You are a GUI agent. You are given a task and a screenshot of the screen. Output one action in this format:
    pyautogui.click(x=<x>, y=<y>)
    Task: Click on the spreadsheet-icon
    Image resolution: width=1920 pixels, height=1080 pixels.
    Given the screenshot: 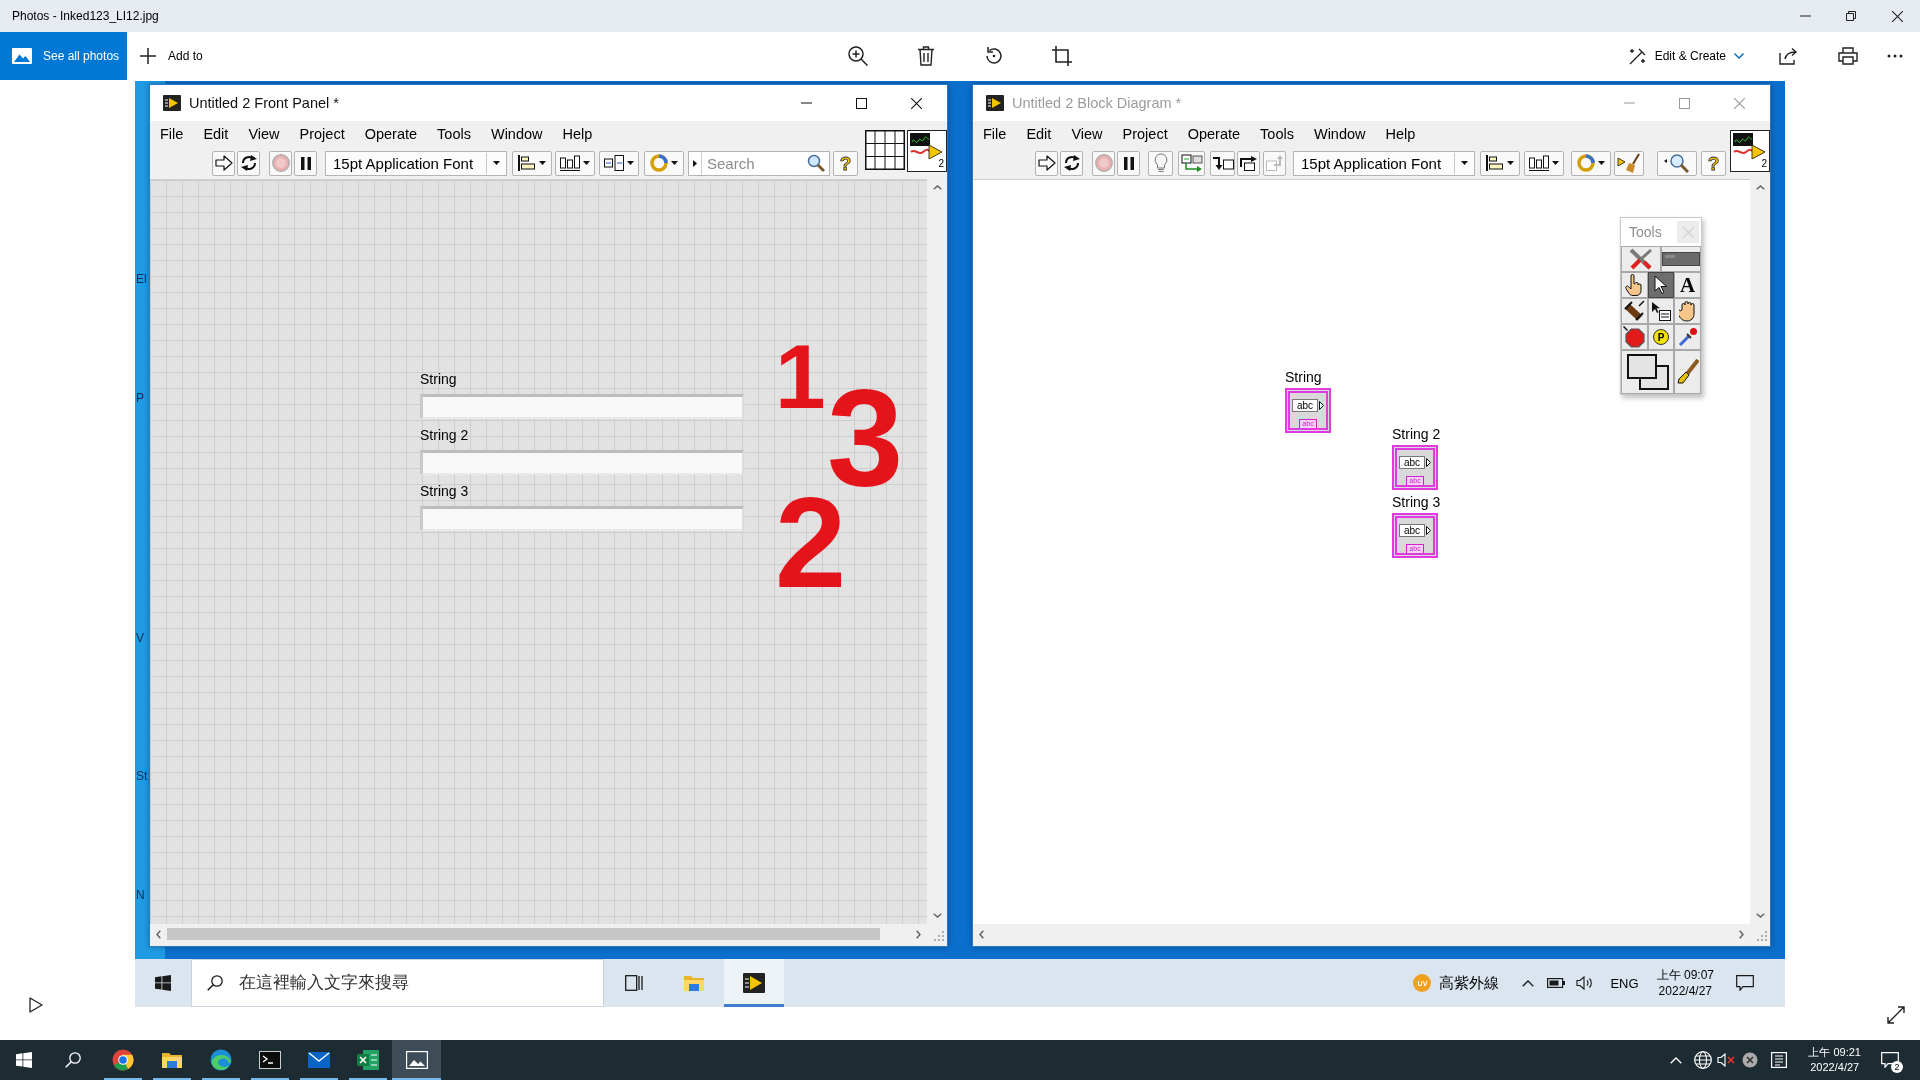 What is the action you would take?
    pyautogui.click(x=367, y=1060)
    